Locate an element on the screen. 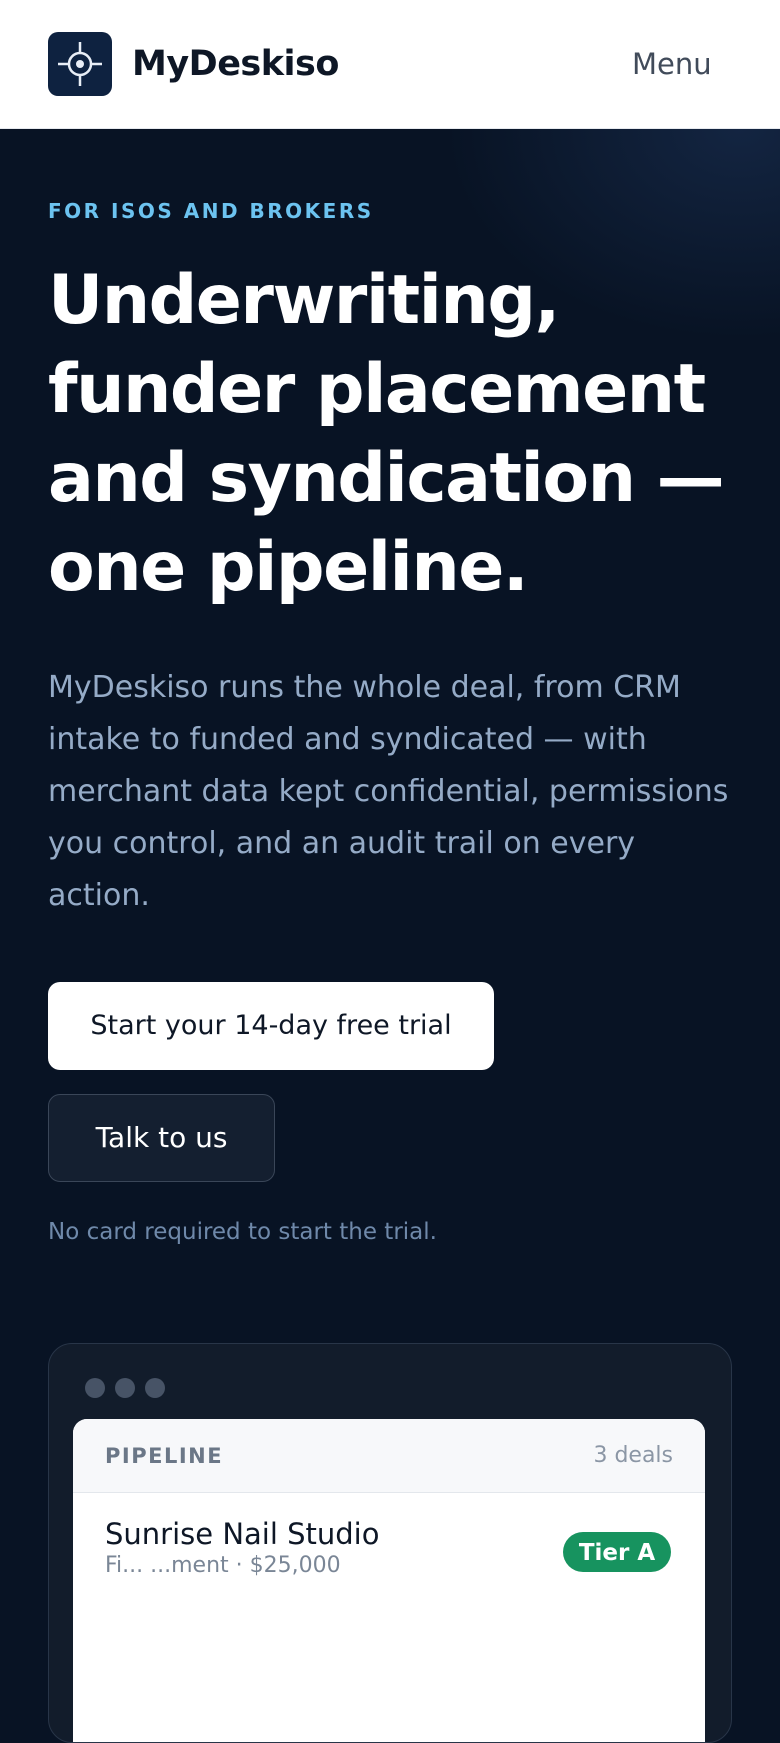 This screenshot has height=1743, width=780. pipeline-header: PIPELINE 3 deals is located at coordinates (389, 1456).